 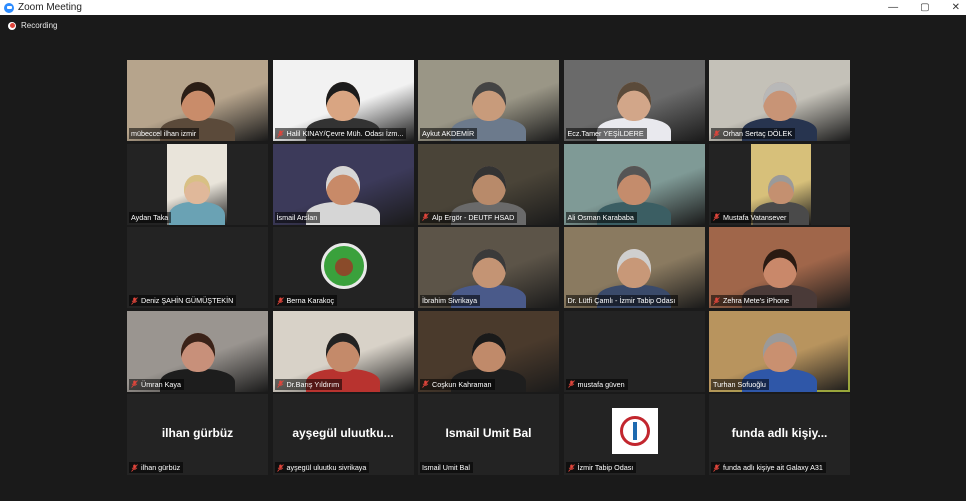 I want to click on participant-tile: Orhan Sertaç DÖLEK, so click(x=779, y=100).